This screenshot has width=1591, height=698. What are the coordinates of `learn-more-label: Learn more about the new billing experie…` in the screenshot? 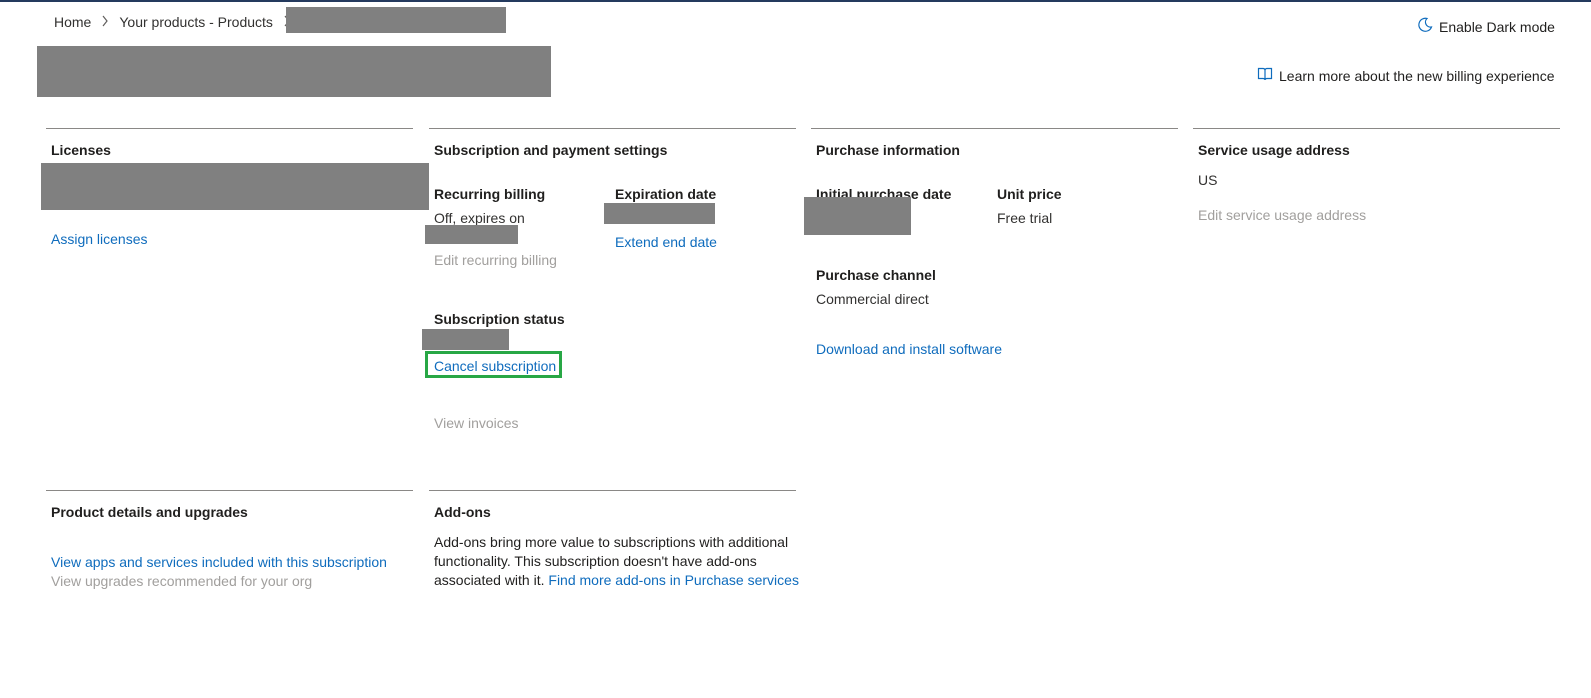 It's located at (1417, 75).